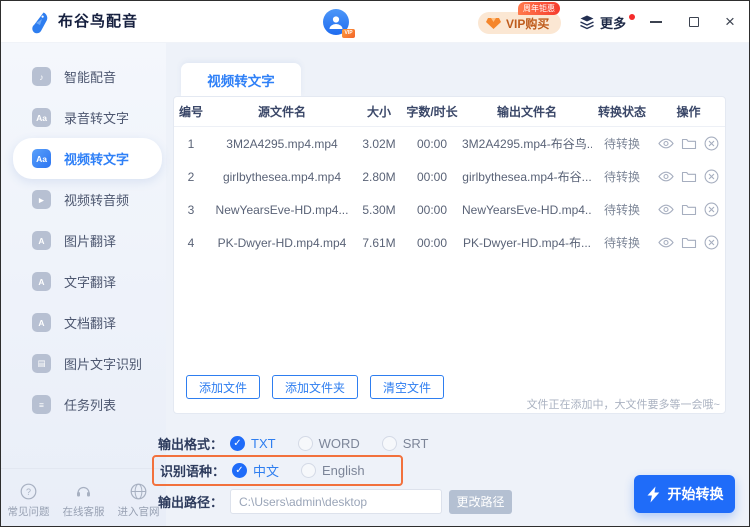 This screenshot has width=750, height=527. I want to click on maximize-icon, so click(694, 22).